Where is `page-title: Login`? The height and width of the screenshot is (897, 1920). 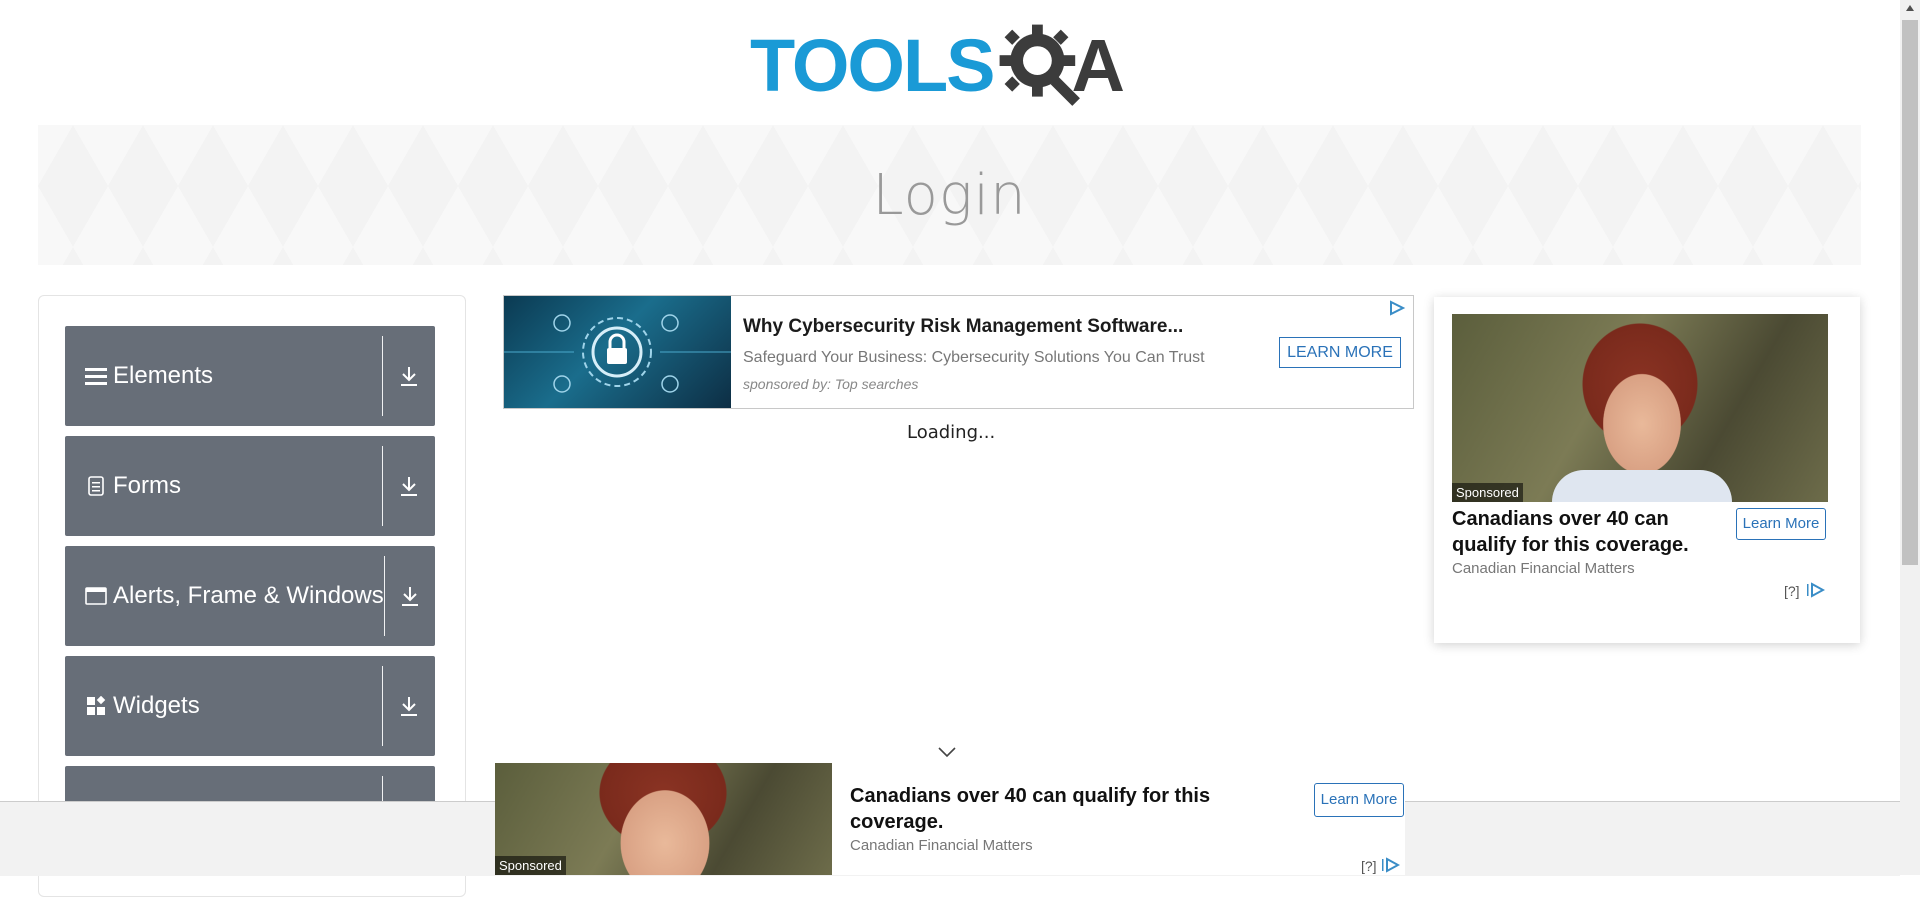 page-title: Login is located at coordinates (949, 195).